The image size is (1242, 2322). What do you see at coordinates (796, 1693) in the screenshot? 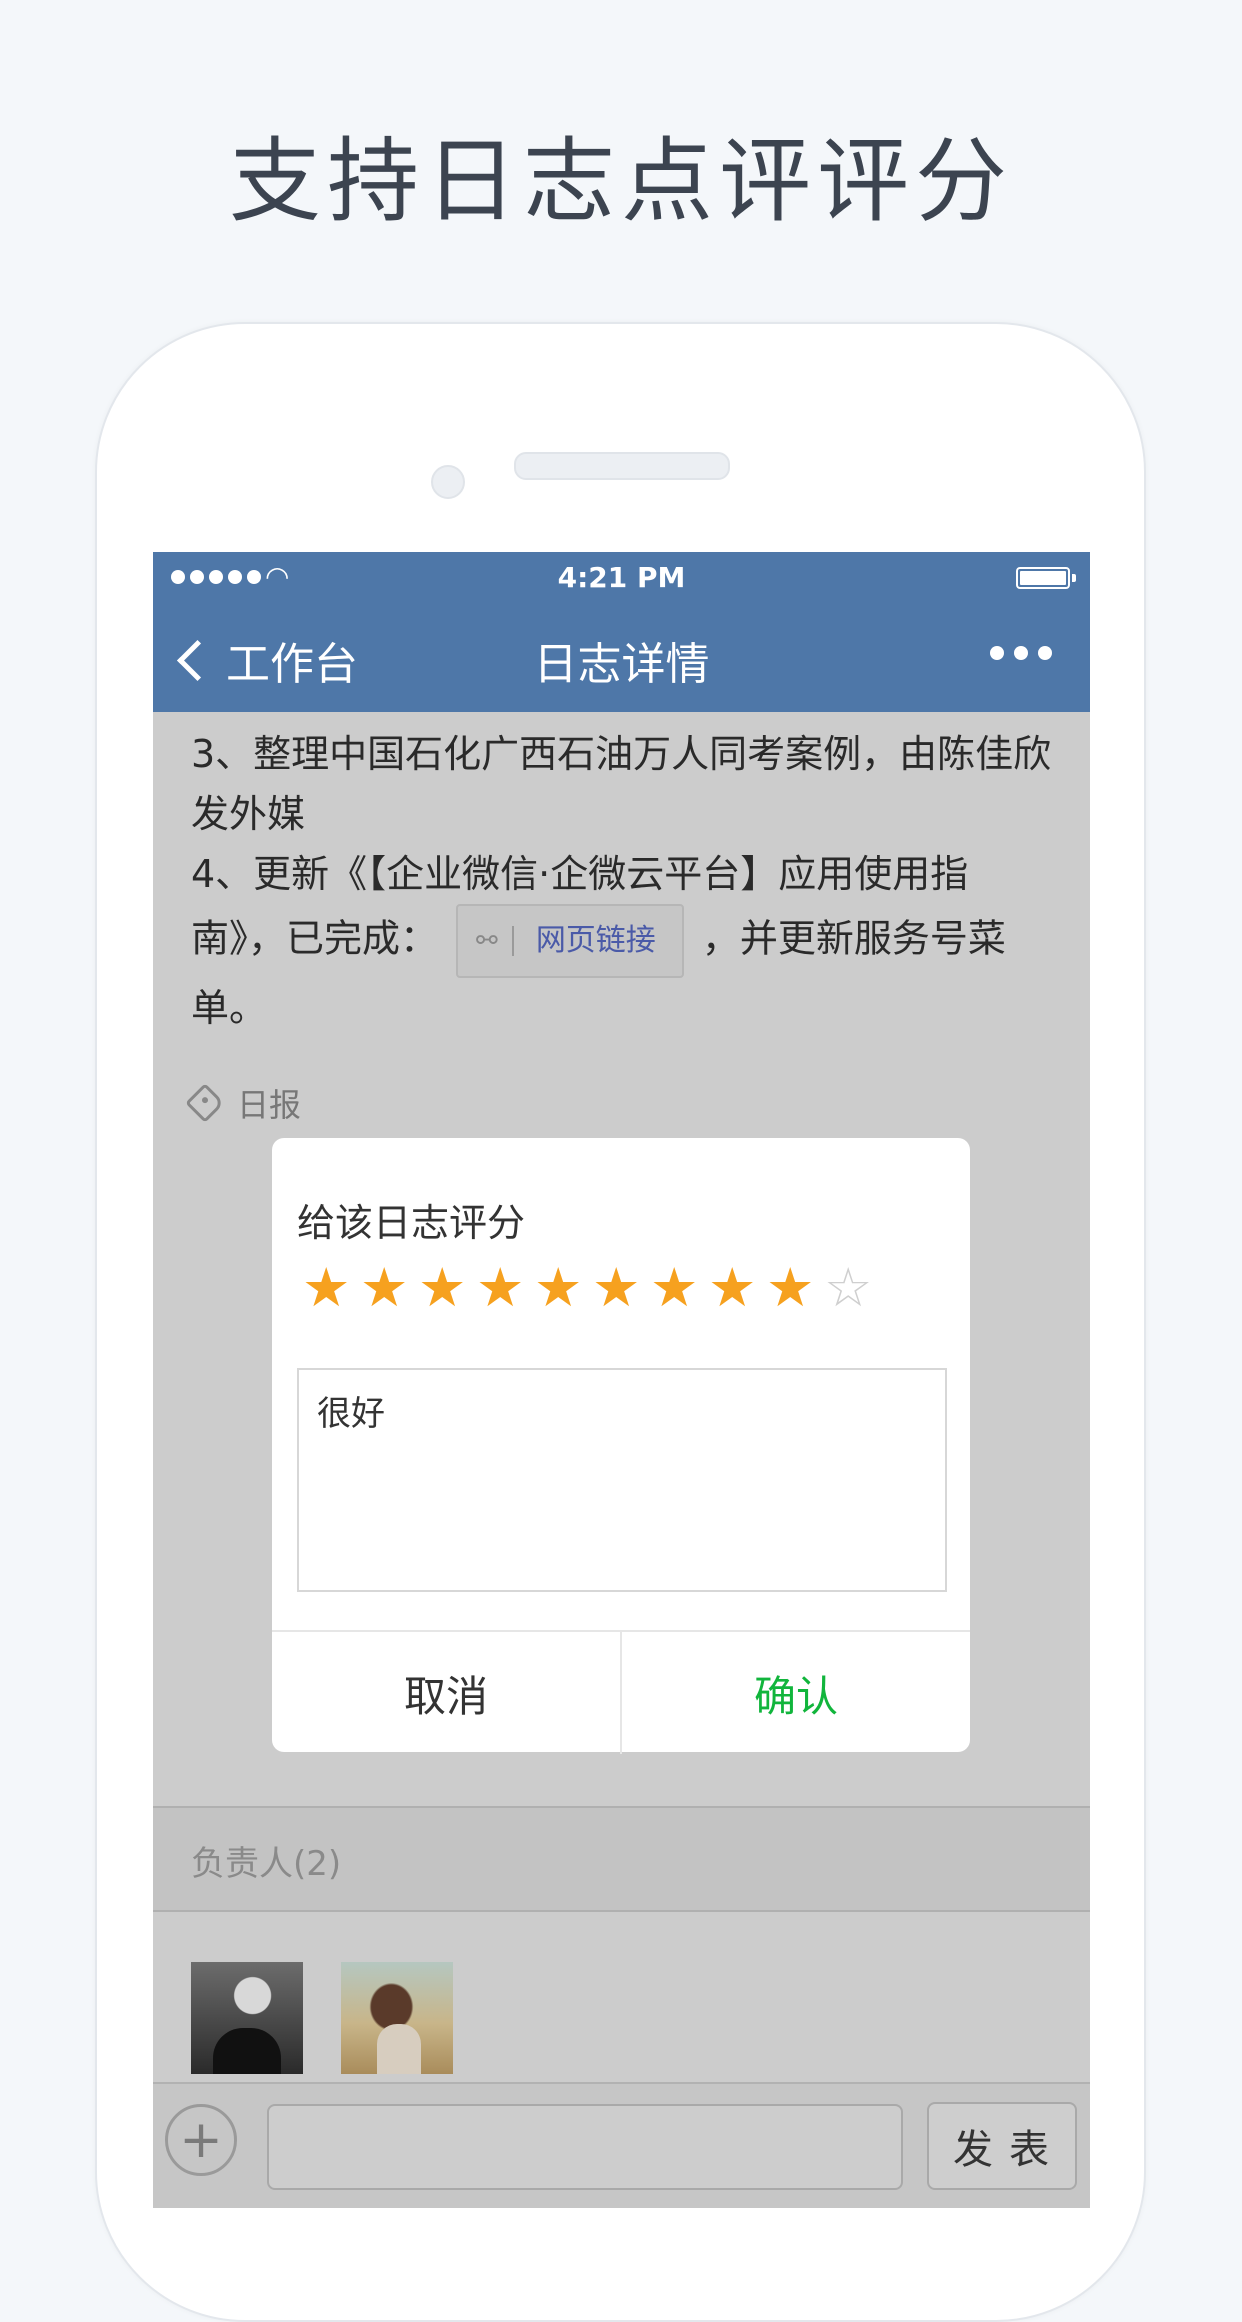
I see `confirm-button: 确认` at bounding box center [796, 1693].